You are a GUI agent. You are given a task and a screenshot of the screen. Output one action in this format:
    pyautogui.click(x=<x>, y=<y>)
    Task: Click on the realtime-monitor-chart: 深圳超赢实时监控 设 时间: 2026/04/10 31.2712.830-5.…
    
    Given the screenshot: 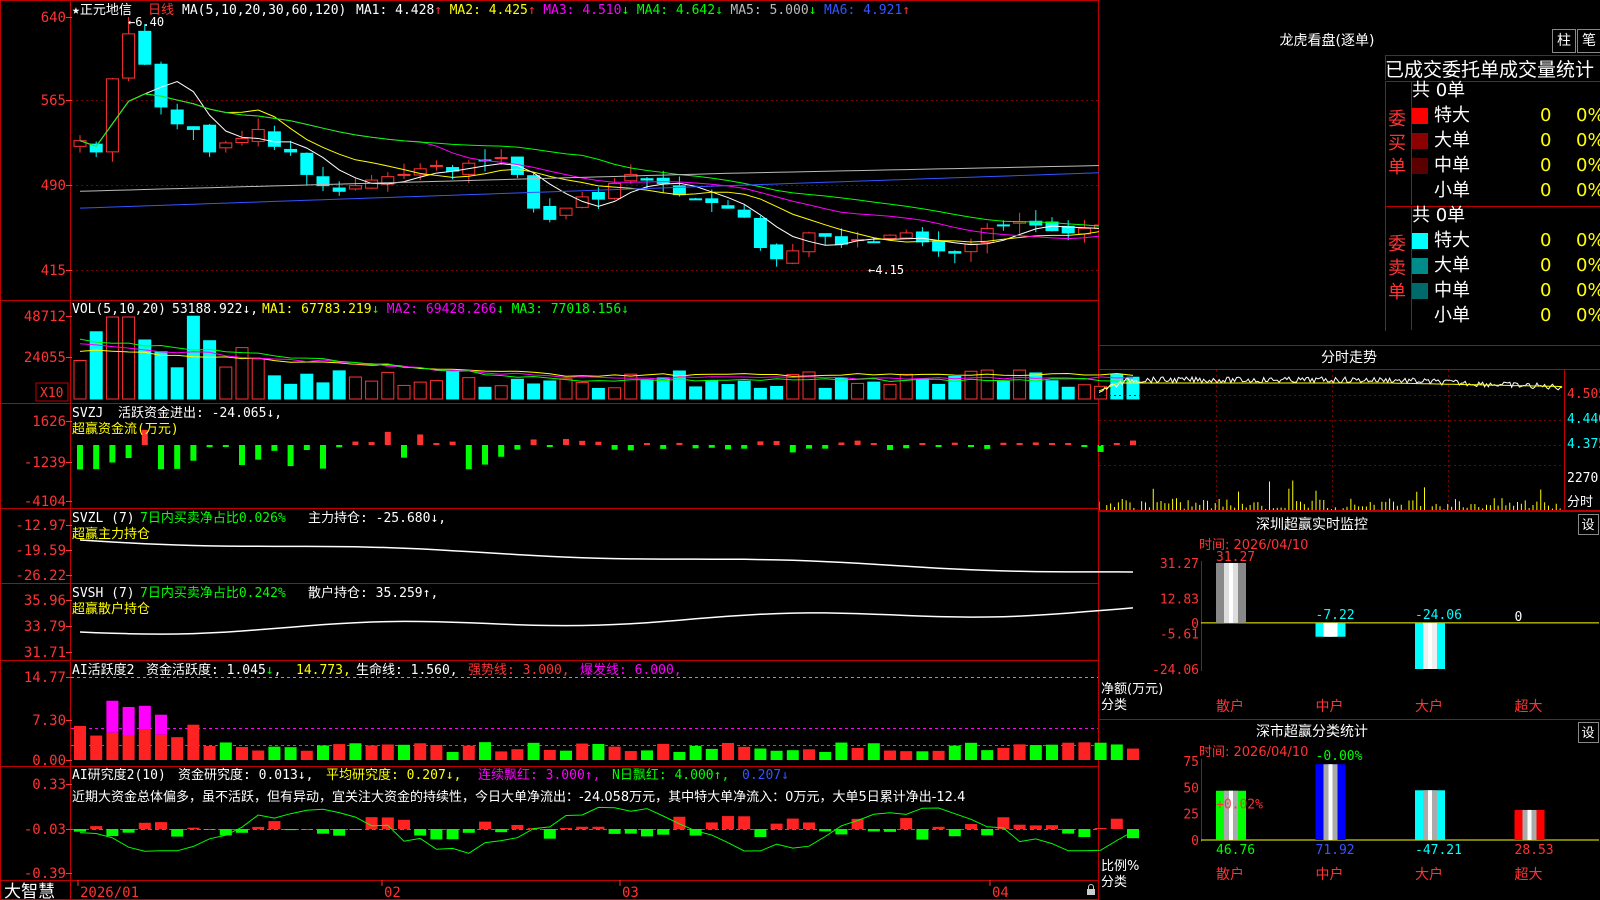 What is the action you would take?
    pyautogui.click(x=1349, y=615)
    